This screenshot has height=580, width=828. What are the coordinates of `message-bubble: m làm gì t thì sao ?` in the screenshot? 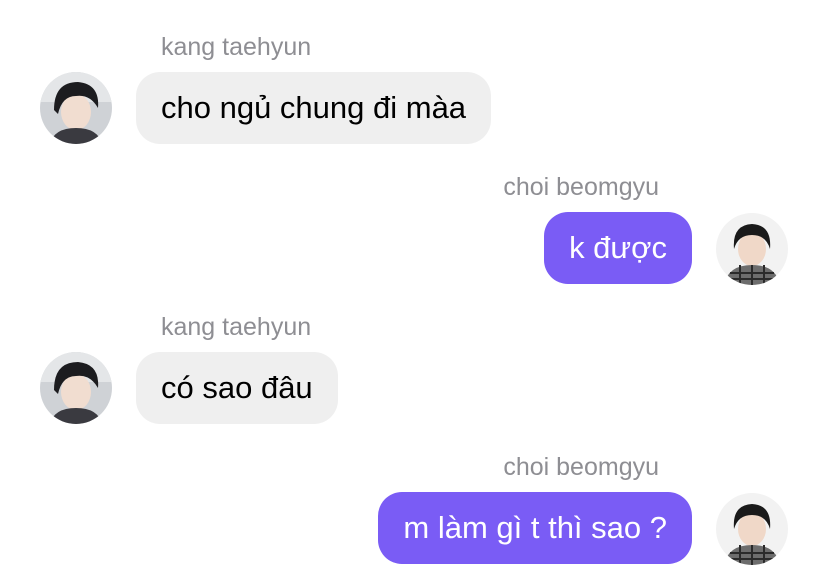 It's located at (535, 528).